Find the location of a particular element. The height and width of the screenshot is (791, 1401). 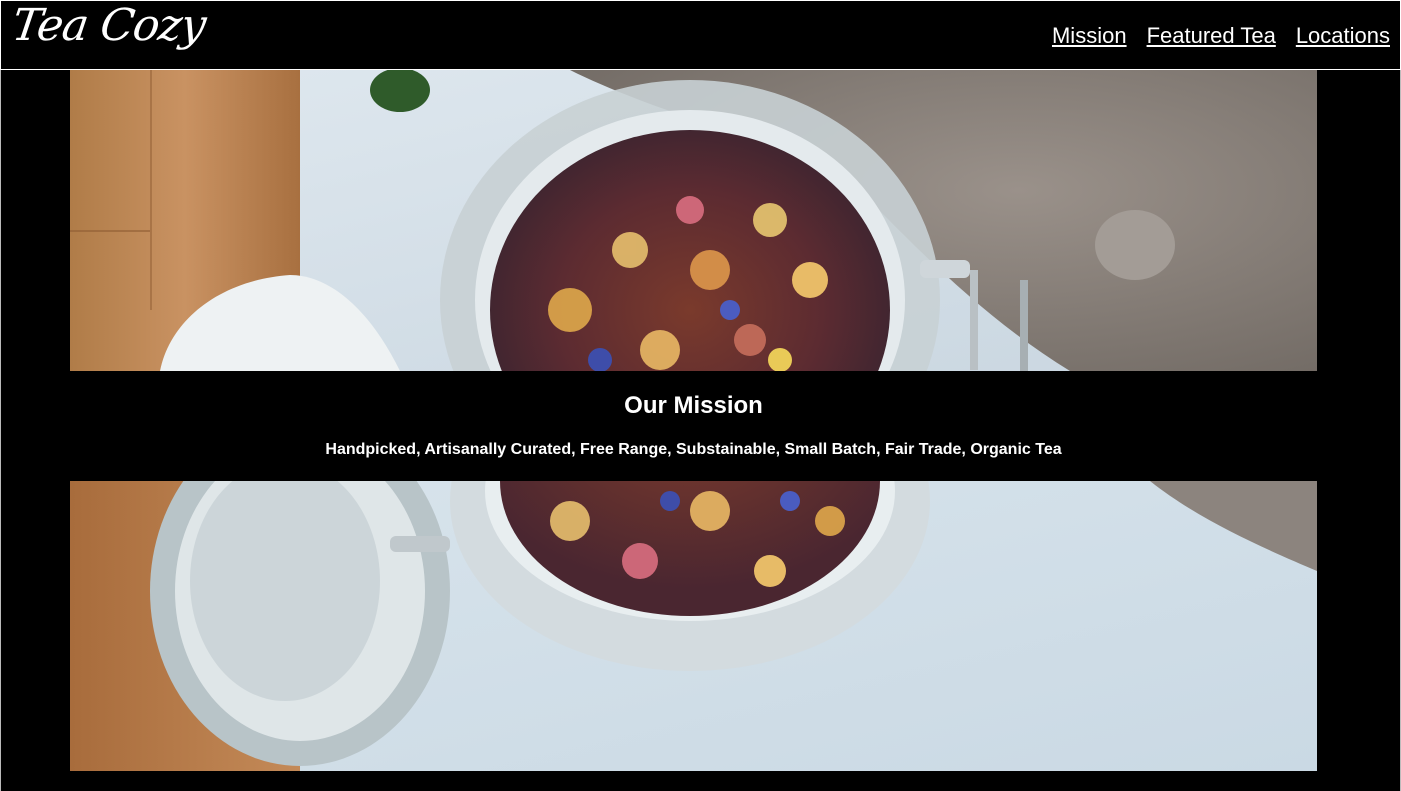

mission-title: Our Mission is located at coordinates (693, 405).